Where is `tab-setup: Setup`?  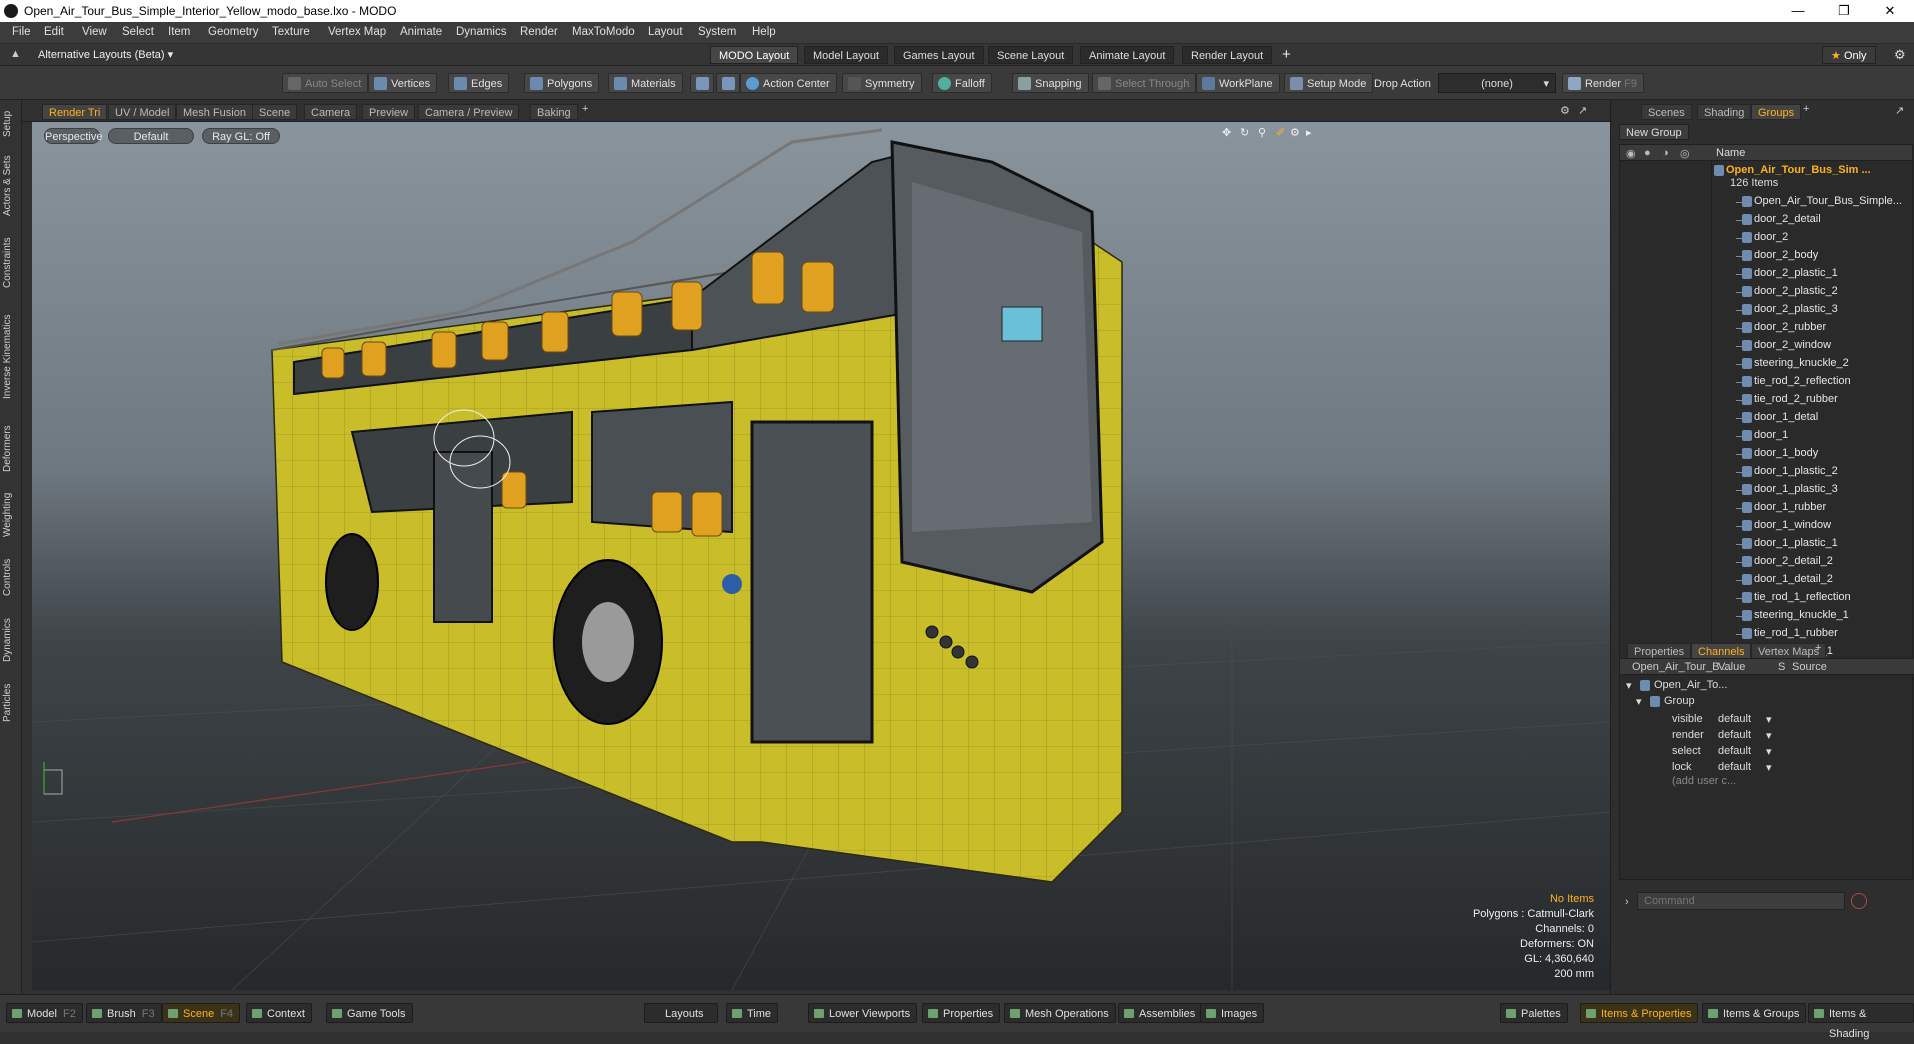 tab-setup: Setup is located at coordinates (11, 124).